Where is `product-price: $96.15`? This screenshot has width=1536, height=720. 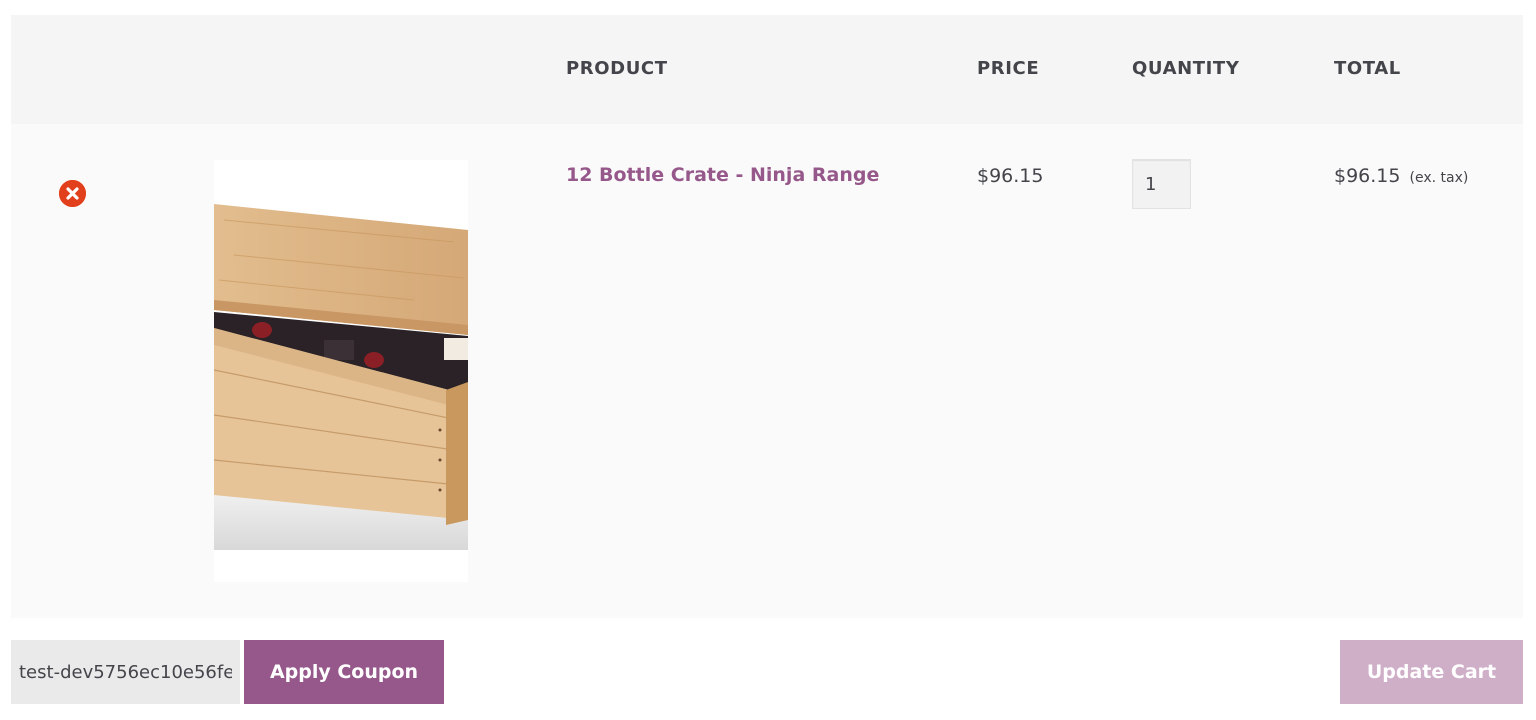 product-price: $96.15 is located at coordinates (1010, 176).